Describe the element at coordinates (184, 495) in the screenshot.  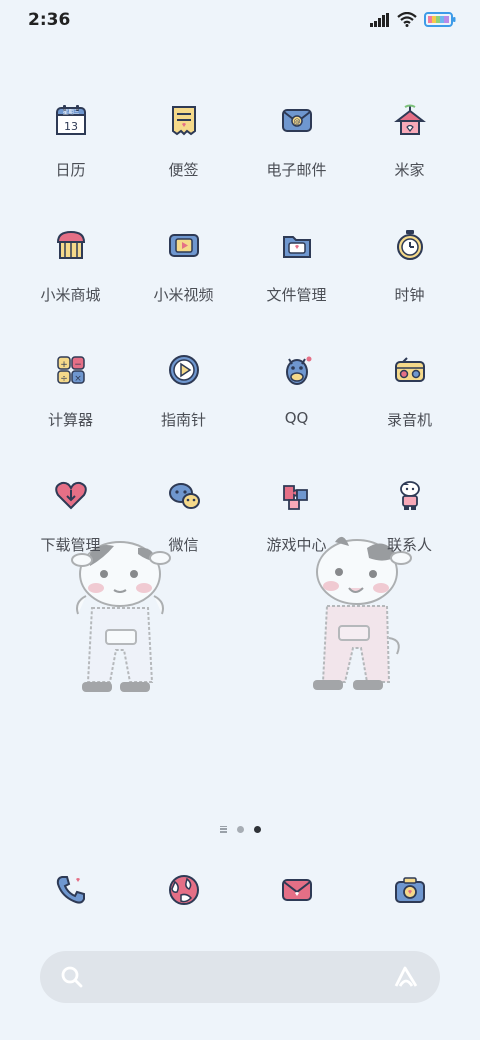
I see `wechat-icon` at that location.